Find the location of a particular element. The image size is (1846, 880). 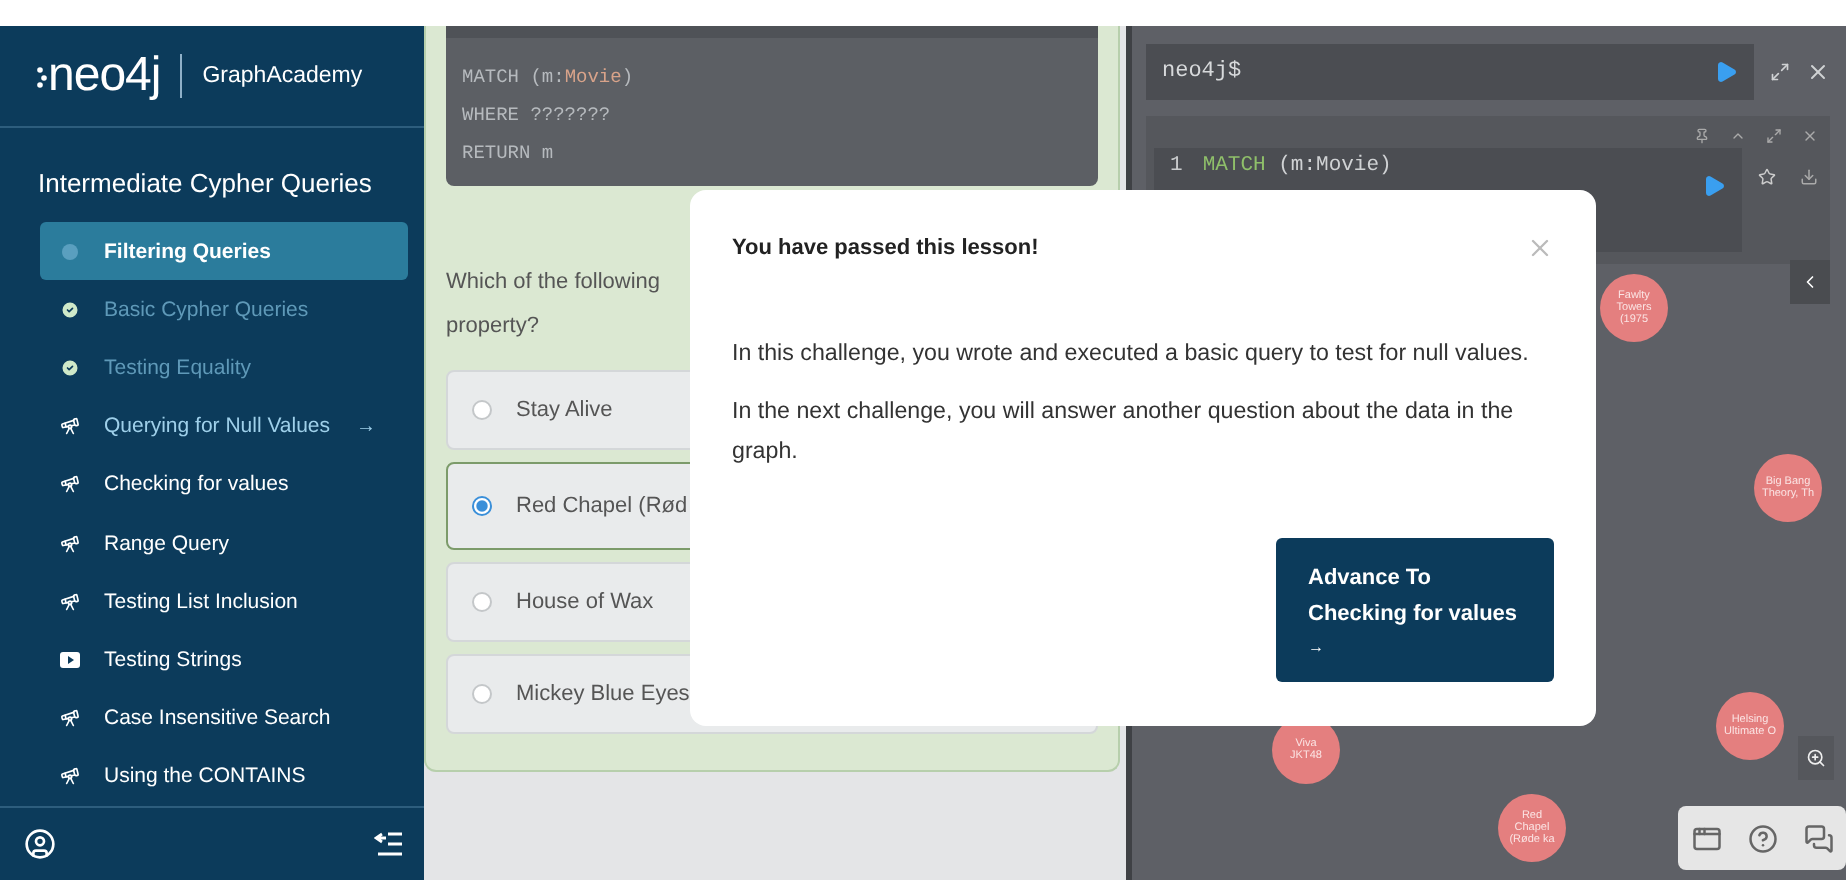

video-icon is located at coordinates (70, 660).